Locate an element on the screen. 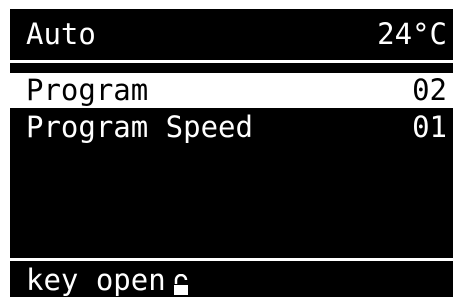 The height and width of the screenshot is (297, 455). footer-divider is located at coordinates (231, 259).